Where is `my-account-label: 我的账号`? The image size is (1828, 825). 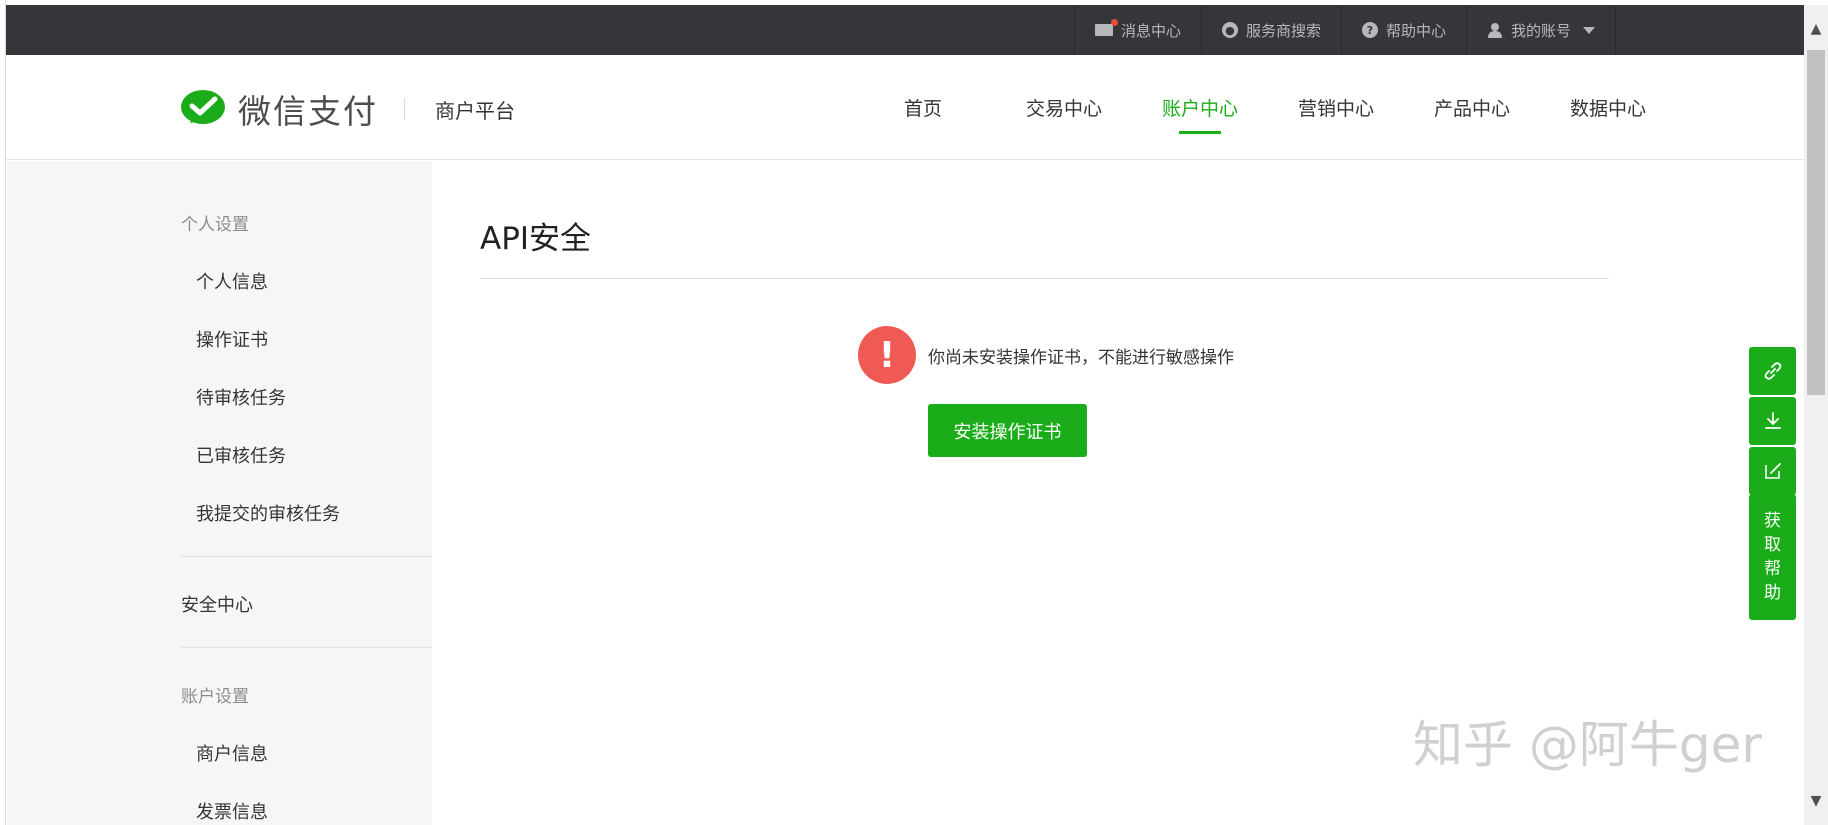 my-account-label: 我的账号 is located at coordinates (1540, 30).